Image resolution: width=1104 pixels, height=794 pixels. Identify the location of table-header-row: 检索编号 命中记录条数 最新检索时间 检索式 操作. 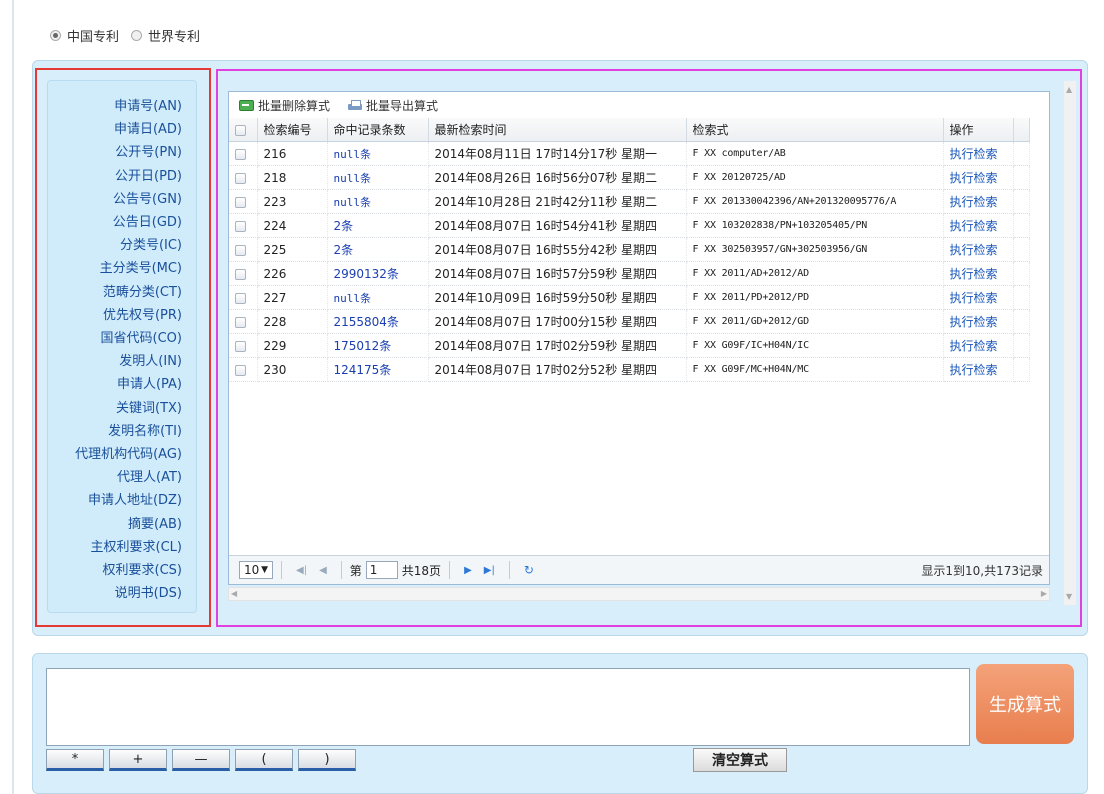
(629, 130).